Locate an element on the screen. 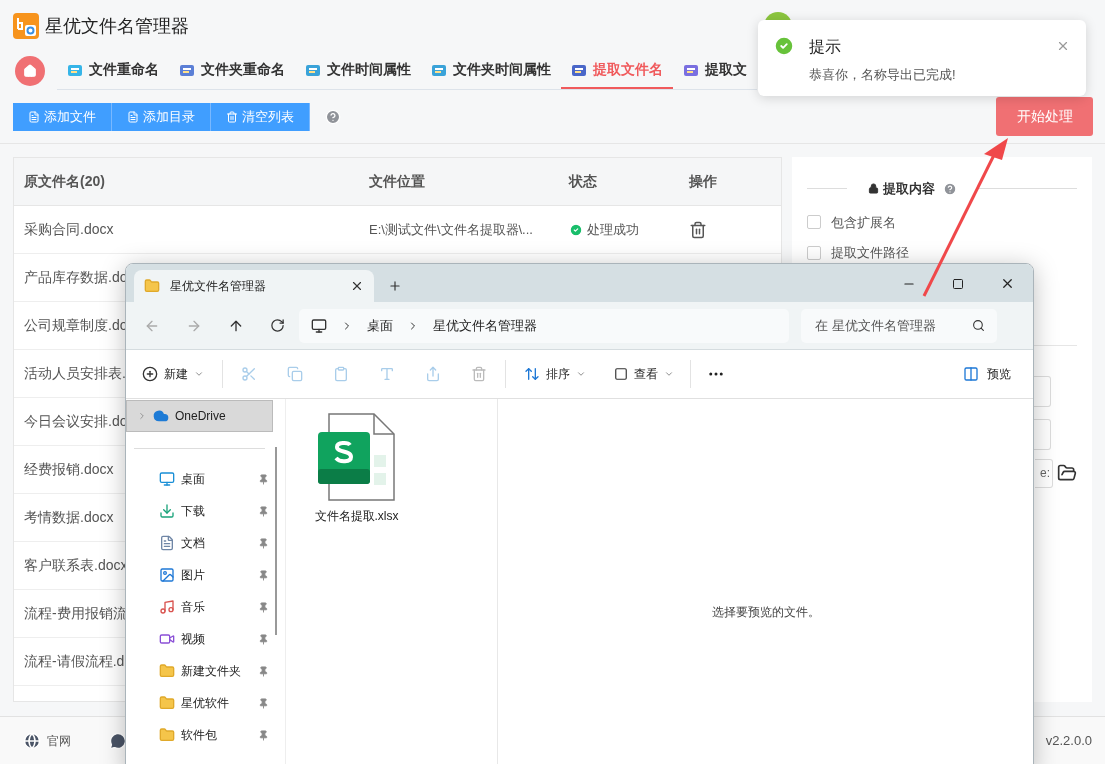  nav-item: 图片 is located at coordinates (199, 575).